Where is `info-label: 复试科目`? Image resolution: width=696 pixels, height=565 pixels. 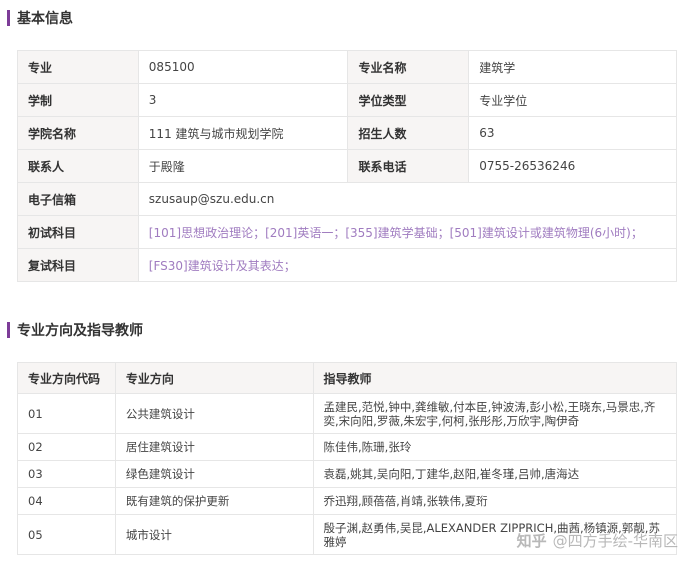 info-label: 复试科目 is located at coordinates (78, 265).